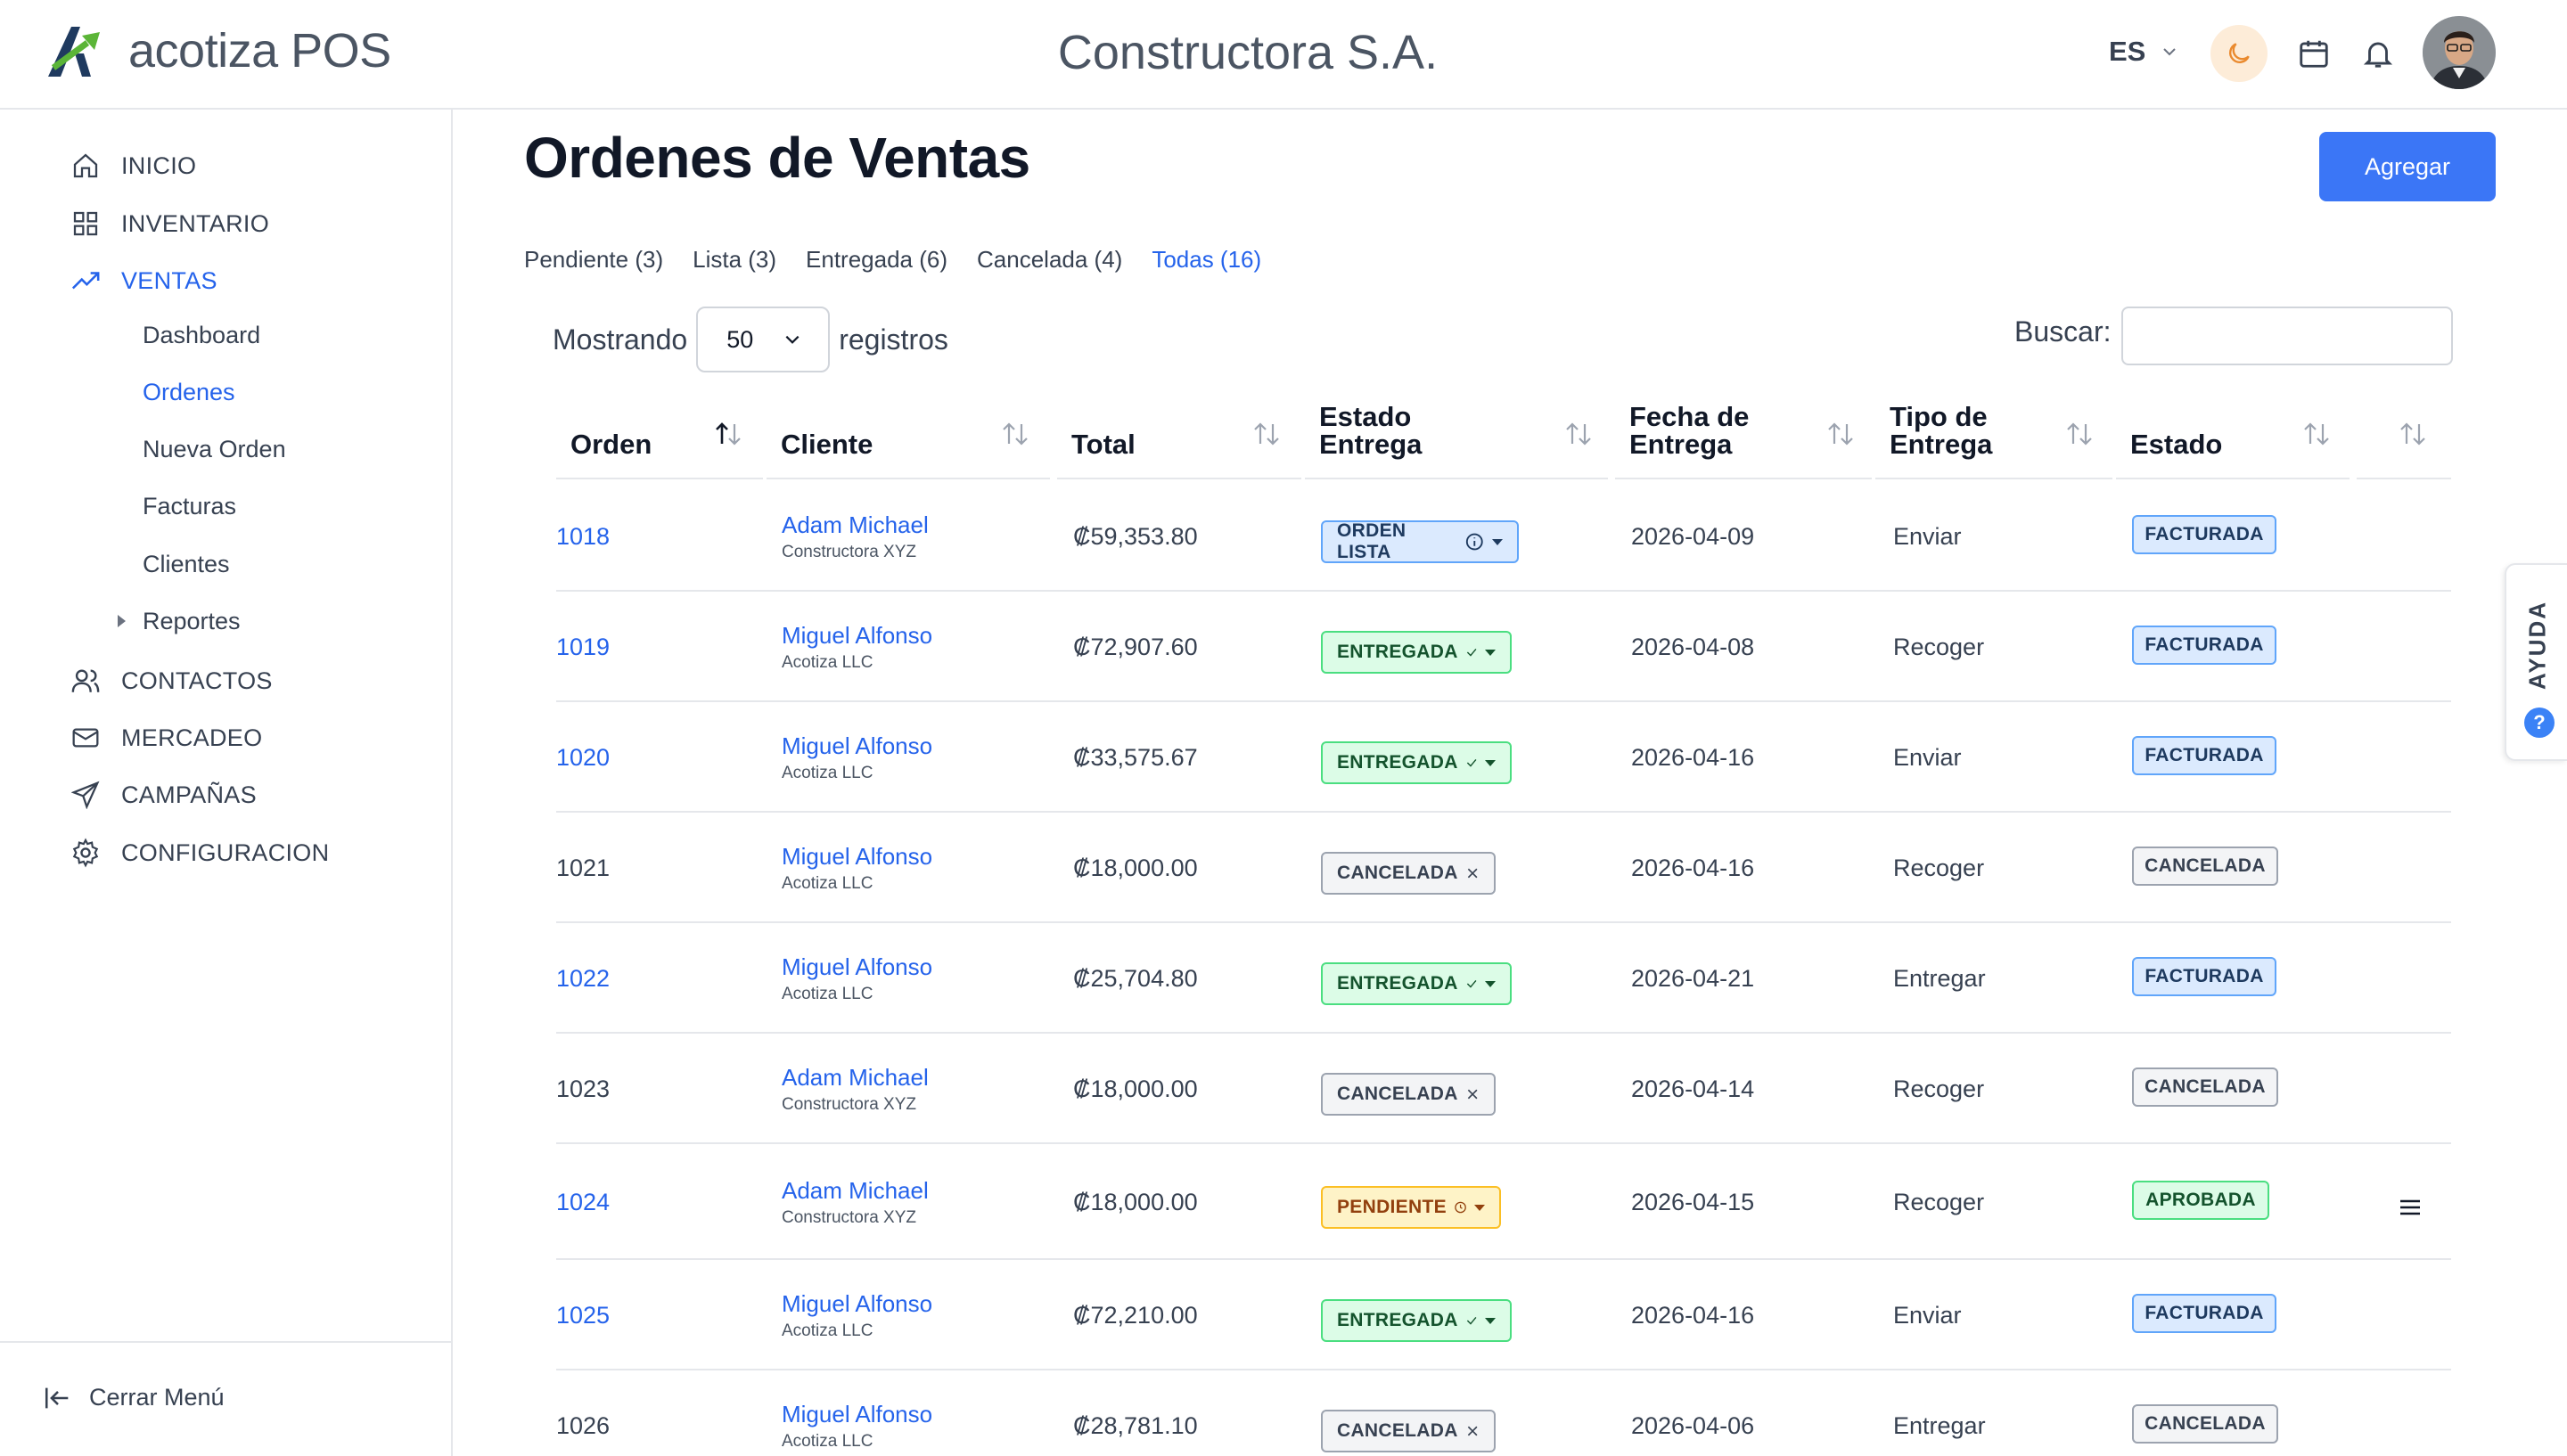  What do you see at coordinates (200, 853) in the screenshot?
I see `sidebar-item-configuracion: CONFIGURACION` at bounding box center [200, 853].